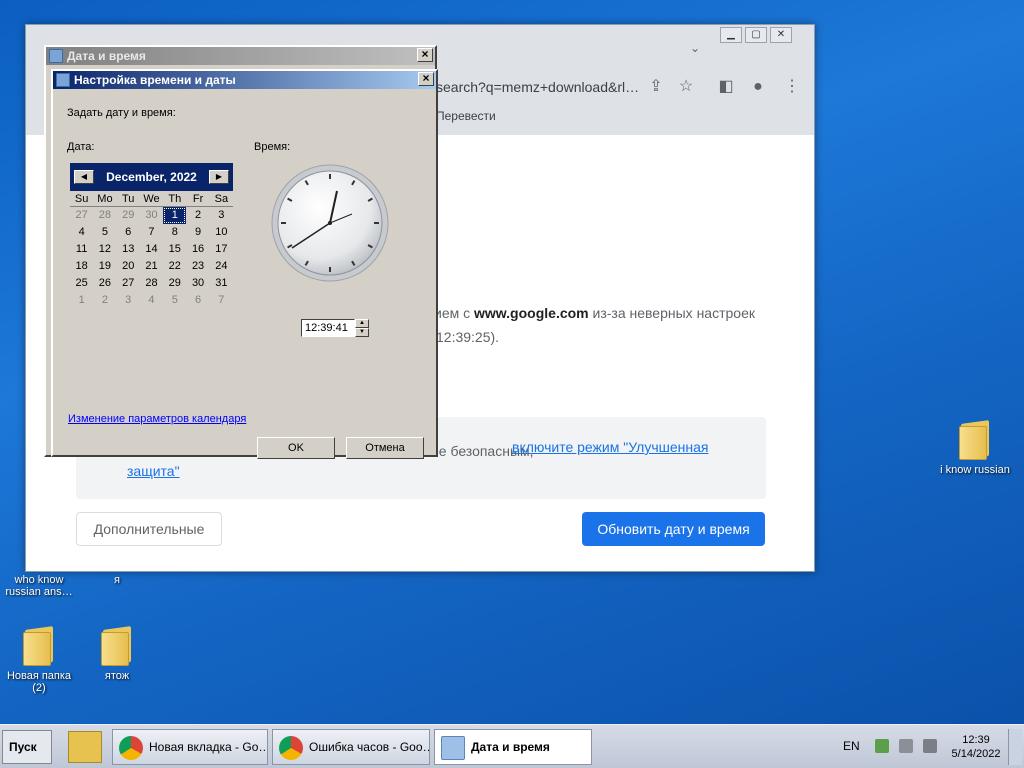  I want to click on desktop-icon-label: i know russian, so click(975, 470).